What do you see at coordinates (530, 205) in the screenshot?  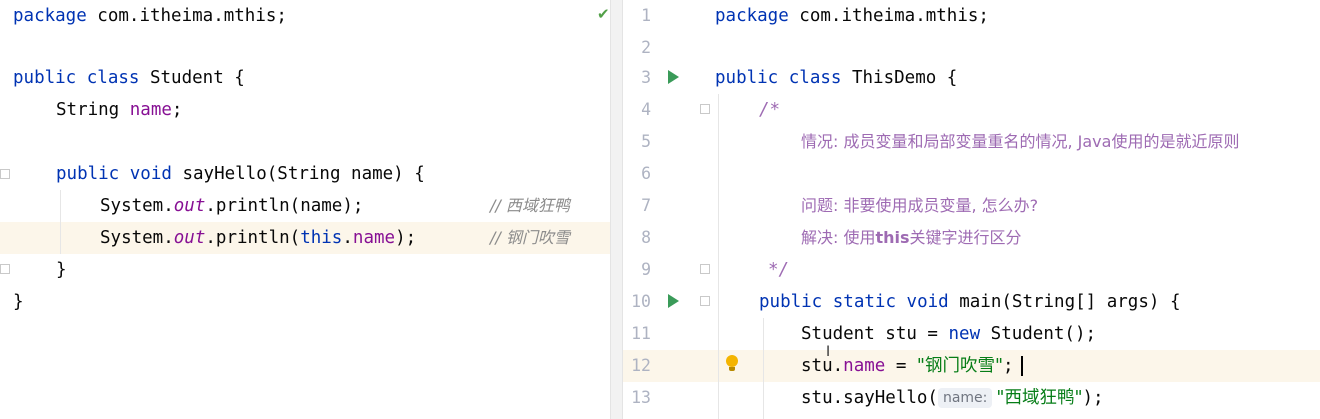 I see `line-comment: // 西域狂鸭` at bounding box center [530, 205].